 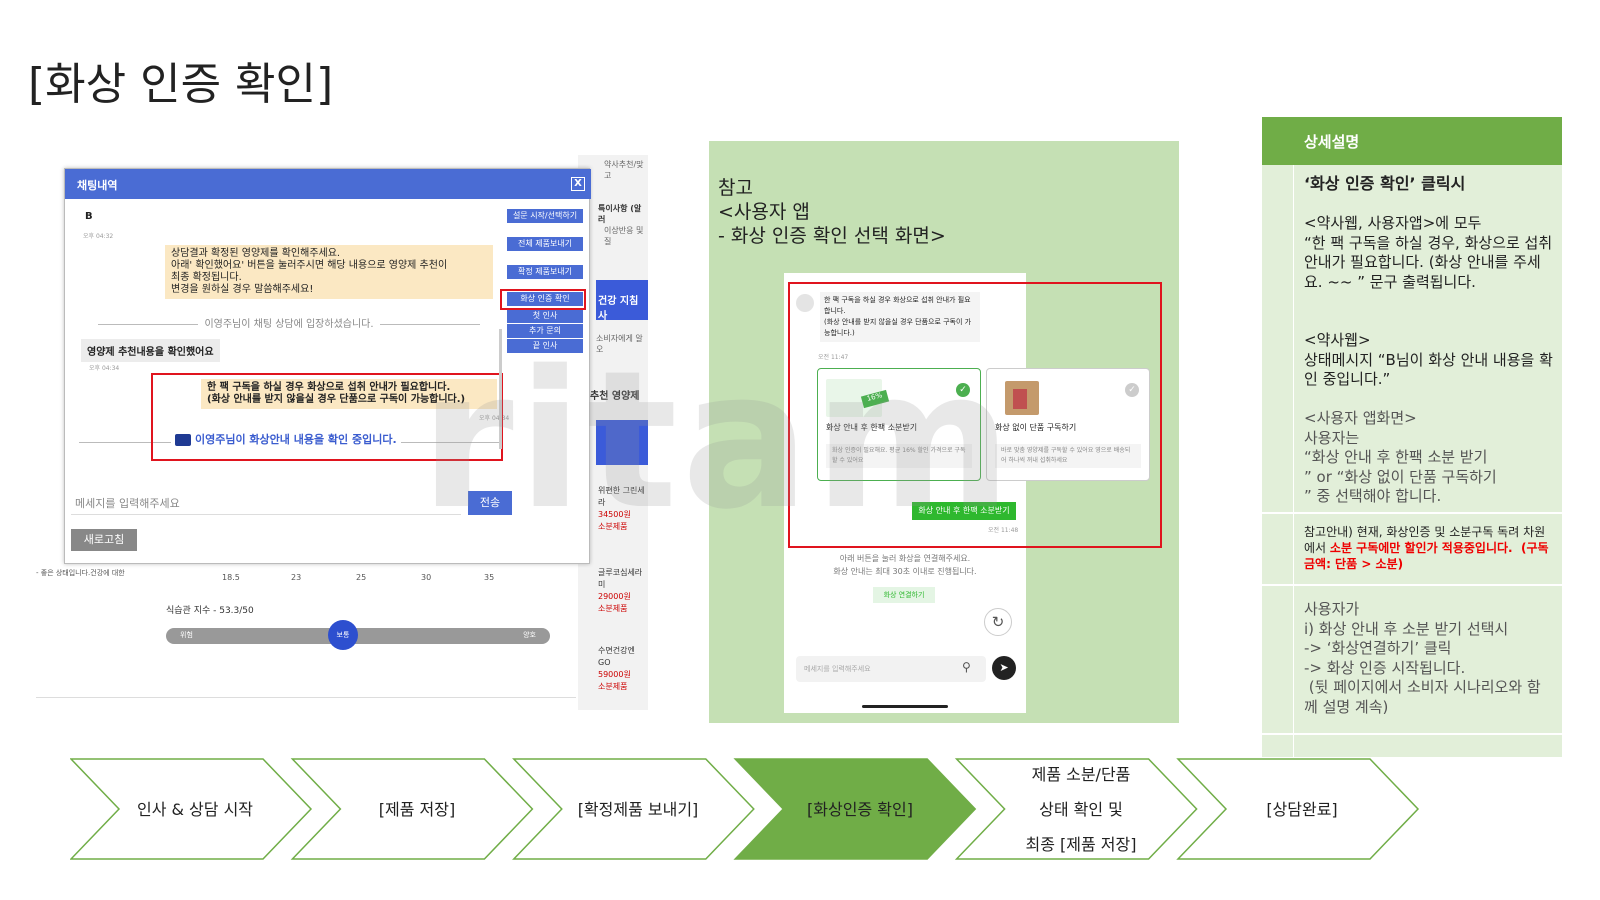 What do you see at coordinates (545, 316) in the screenshot?
I see `greeting-button: 첫 인사` at bounding box center [545, 316].